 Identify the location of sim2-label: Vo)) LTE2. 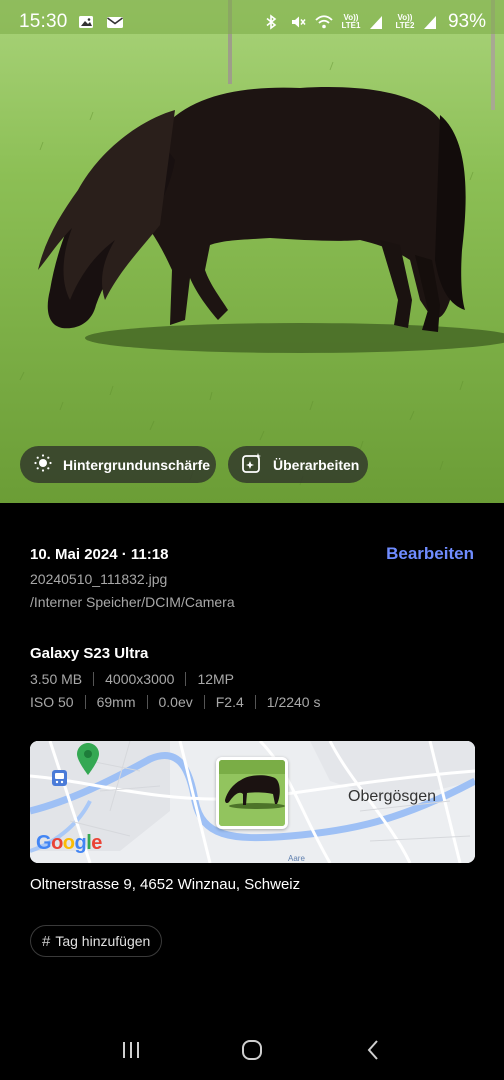
(405, 21).